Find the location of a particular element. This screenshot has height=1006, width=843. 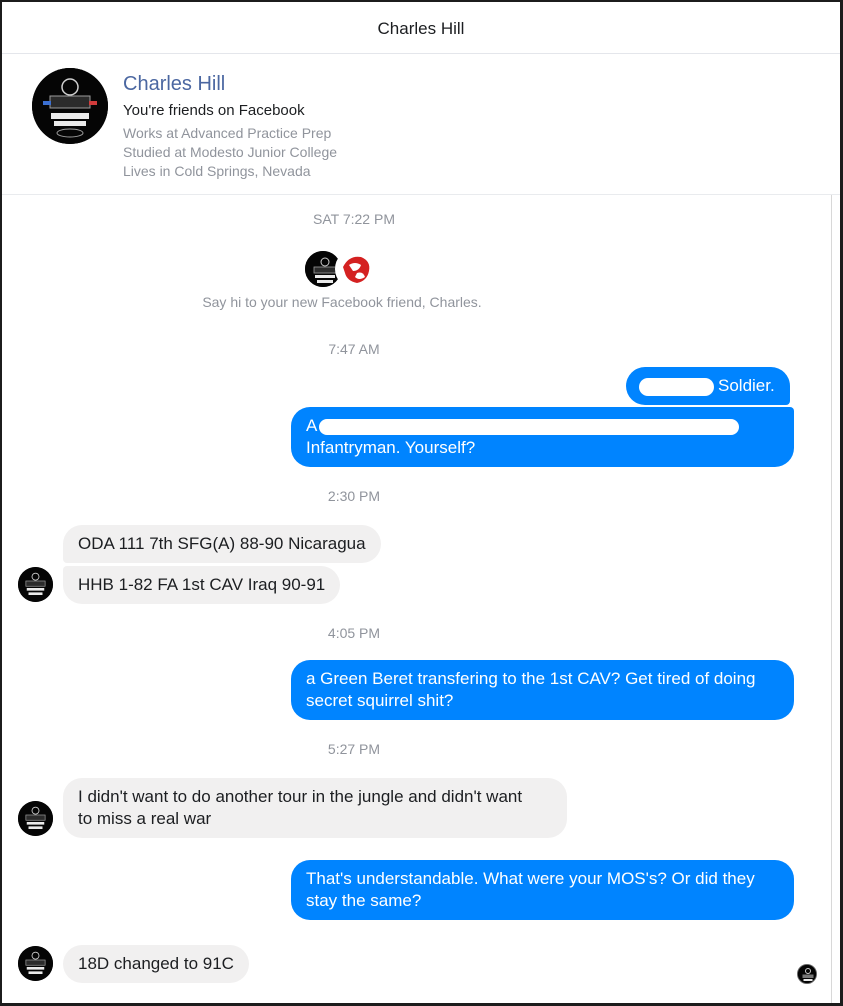

seen-indicator-avatar is located at coordinates (807, 974).